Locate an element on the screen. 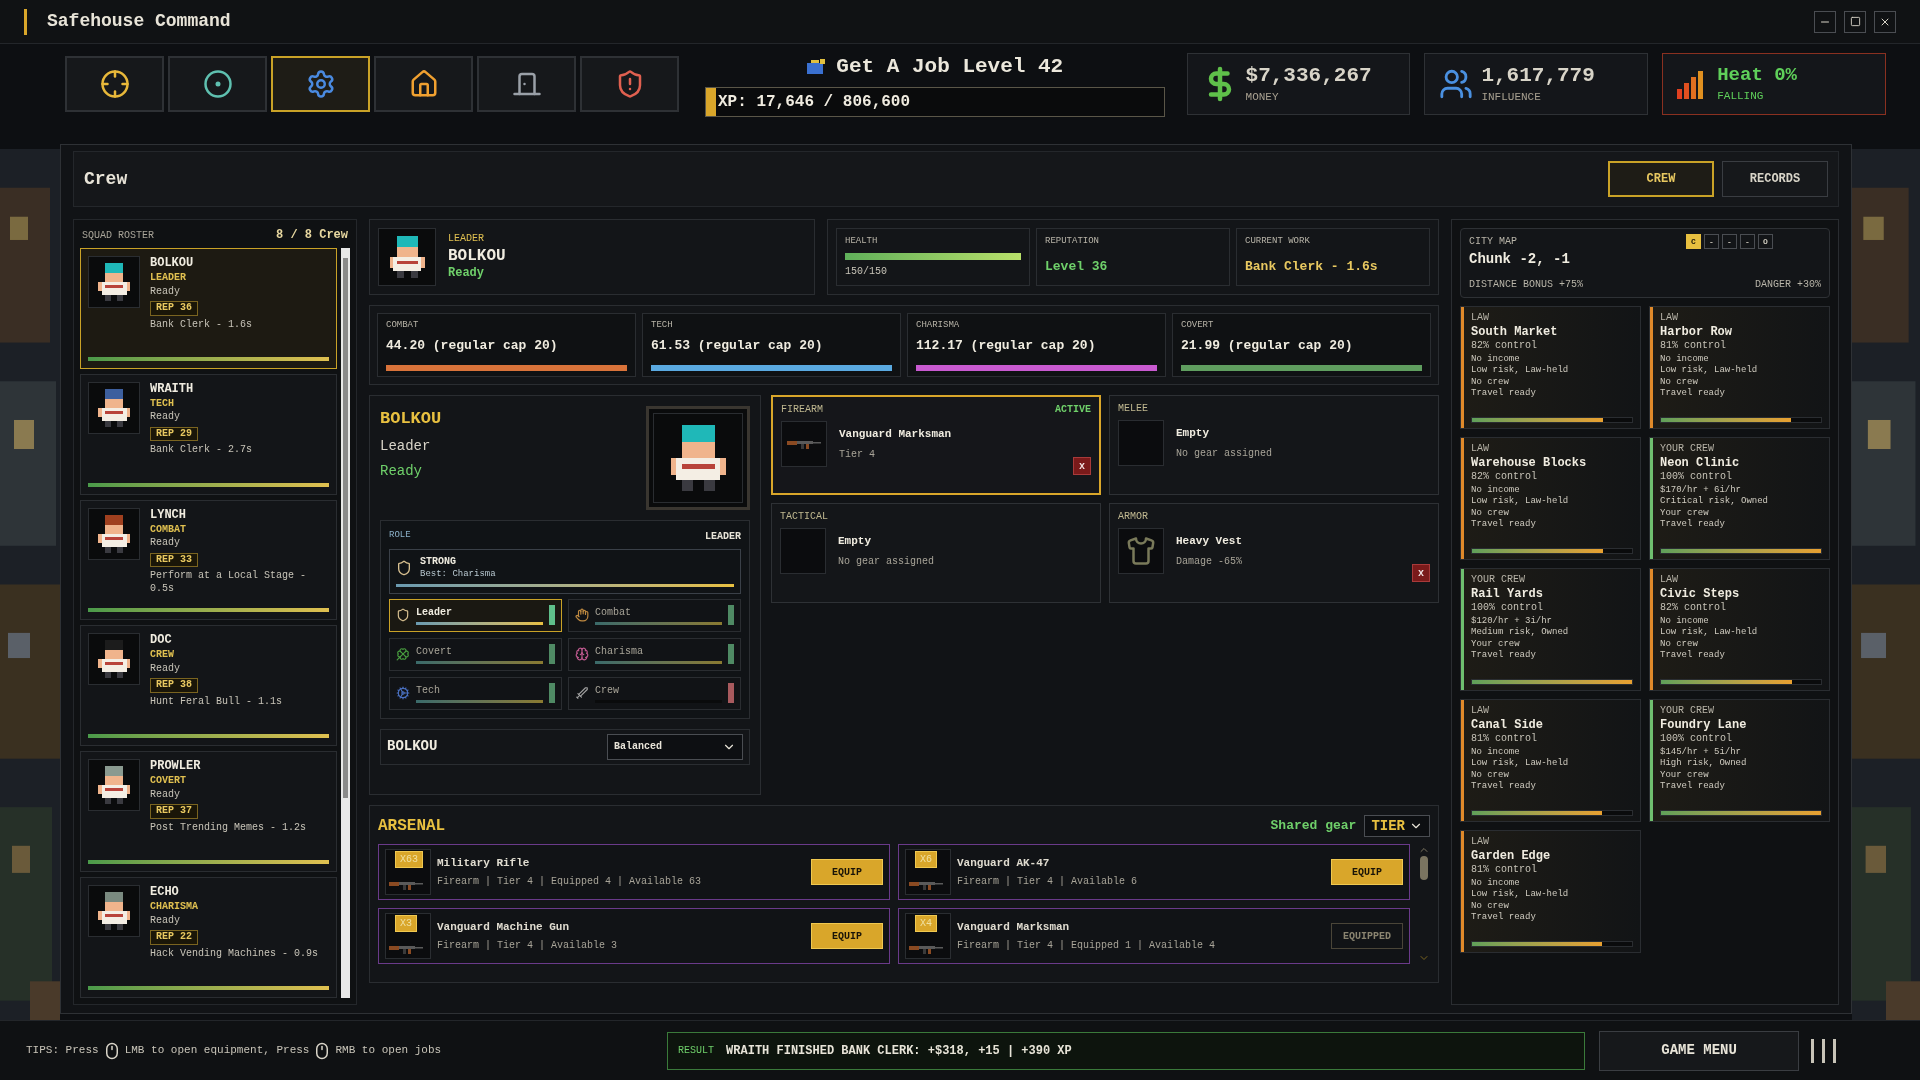 The width and height of the screenshot is (1920, 1080). crew-role: COMBAT is located at coordinates (168, 530).